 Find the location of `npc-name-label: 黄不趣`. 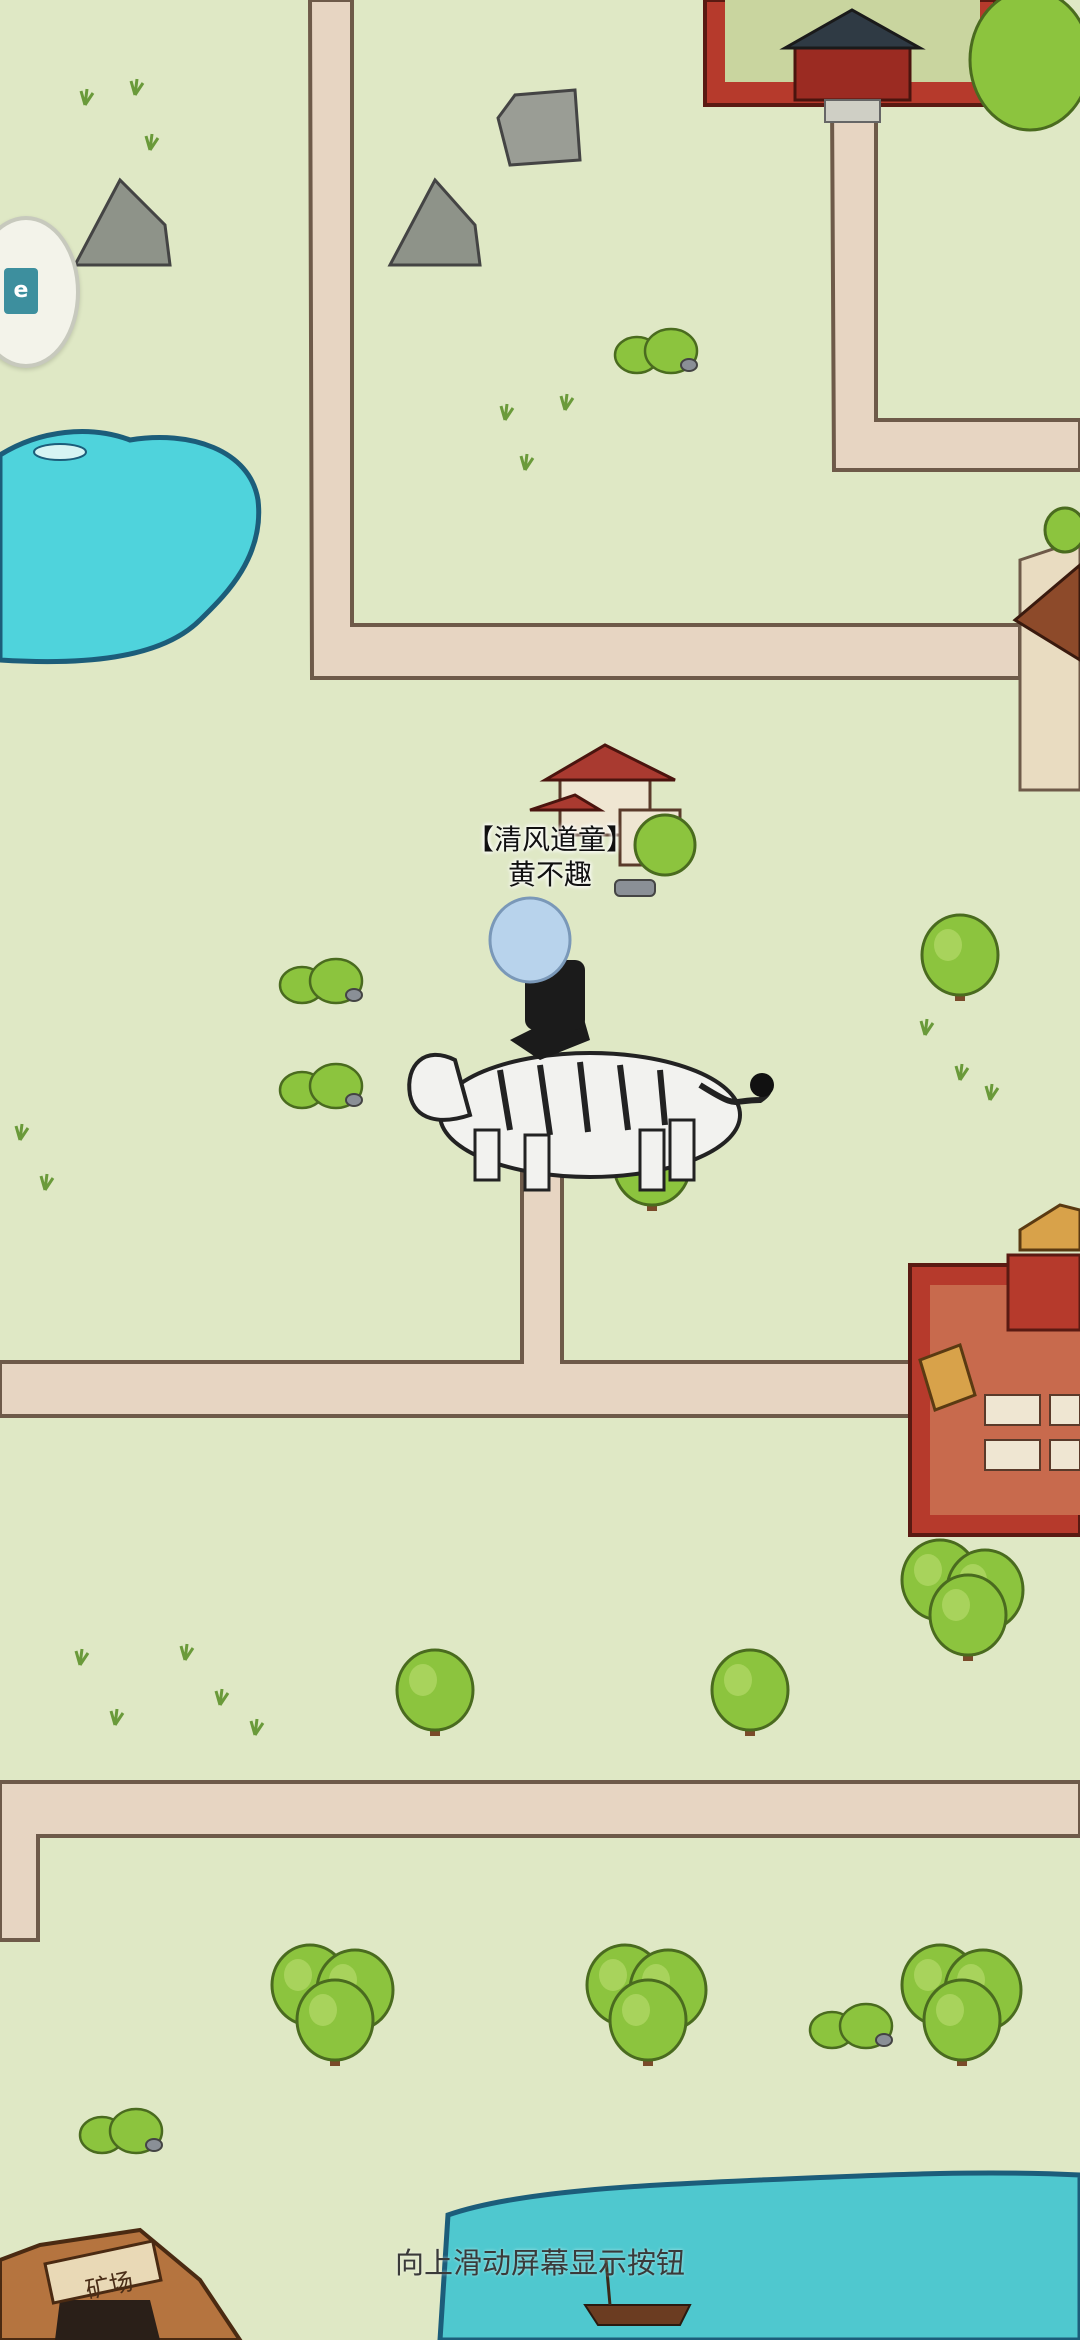

npc-name-label: 黄不趣 is located at coordinates (550, 873).